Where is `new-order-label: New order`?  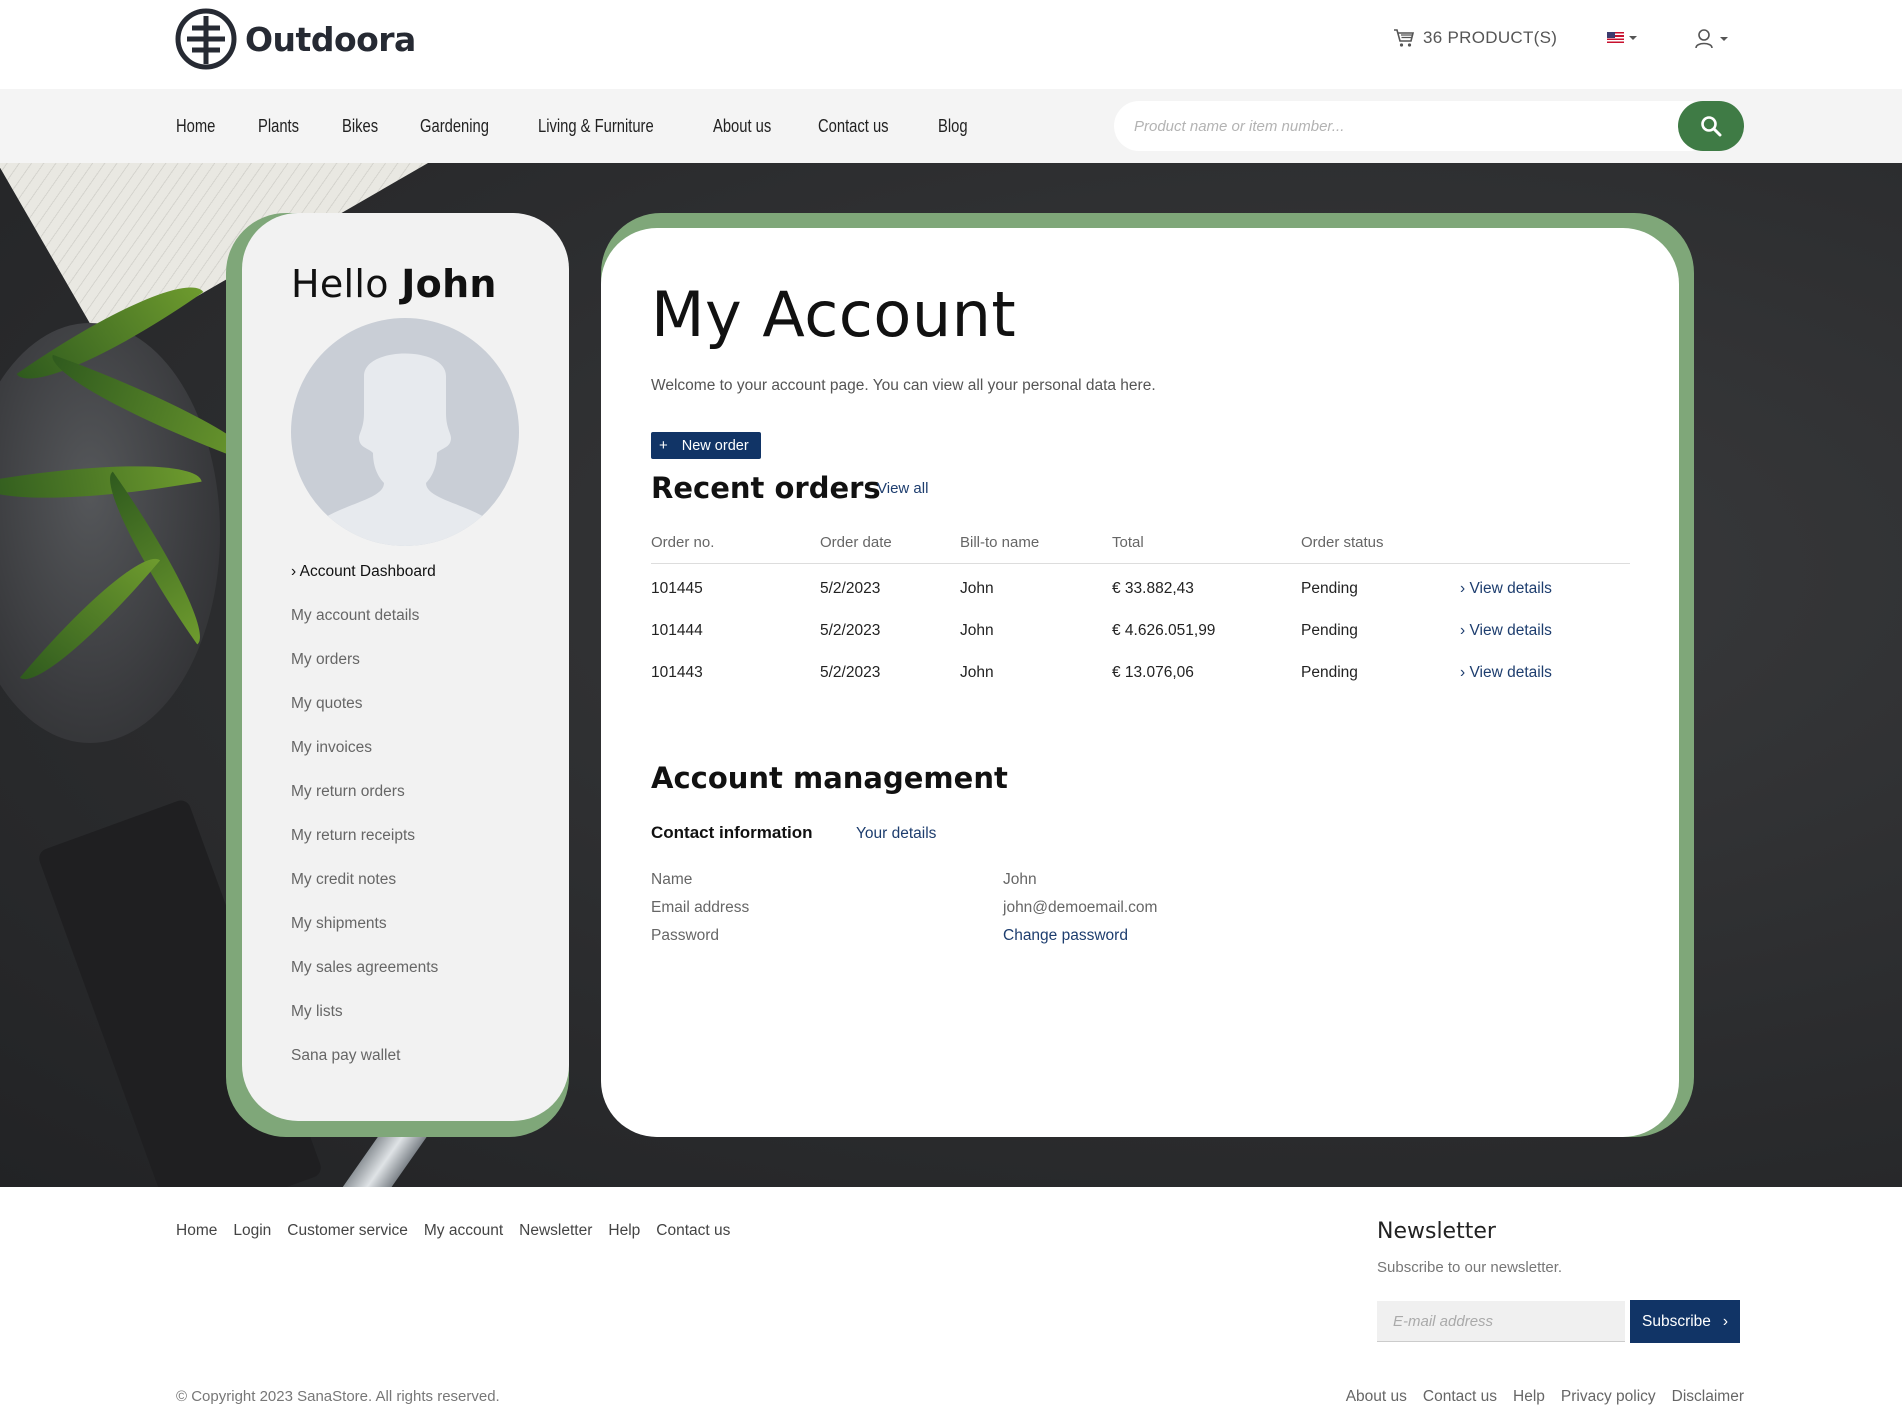 new-order-label: New order is located at coordinates (715, 445).